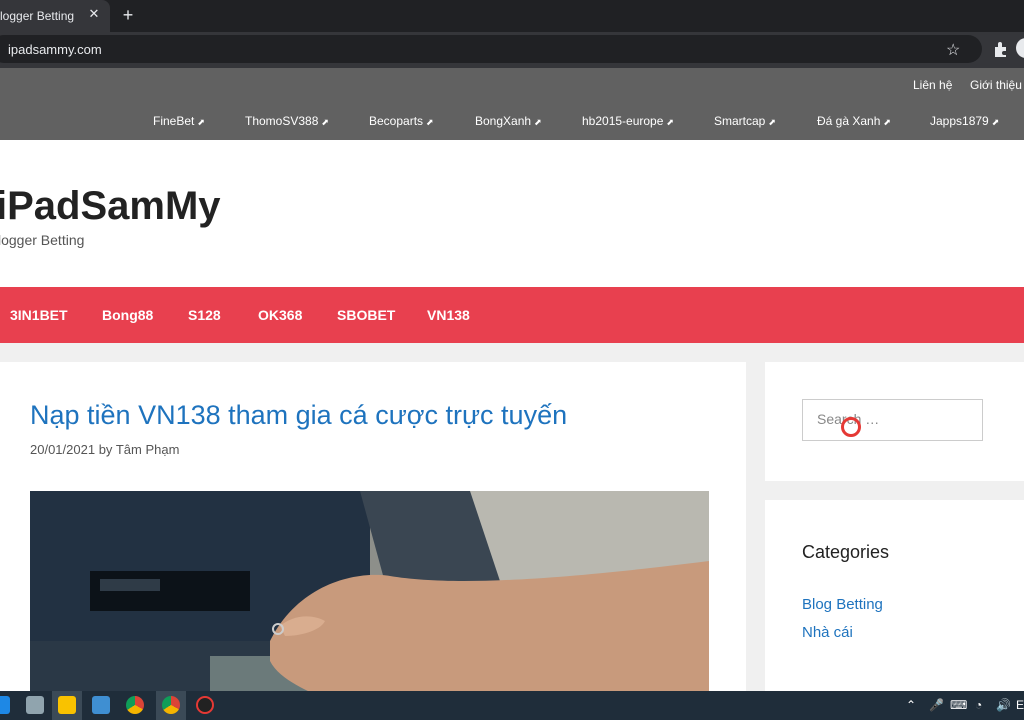  I want to click on search-field, so click(892, 420).